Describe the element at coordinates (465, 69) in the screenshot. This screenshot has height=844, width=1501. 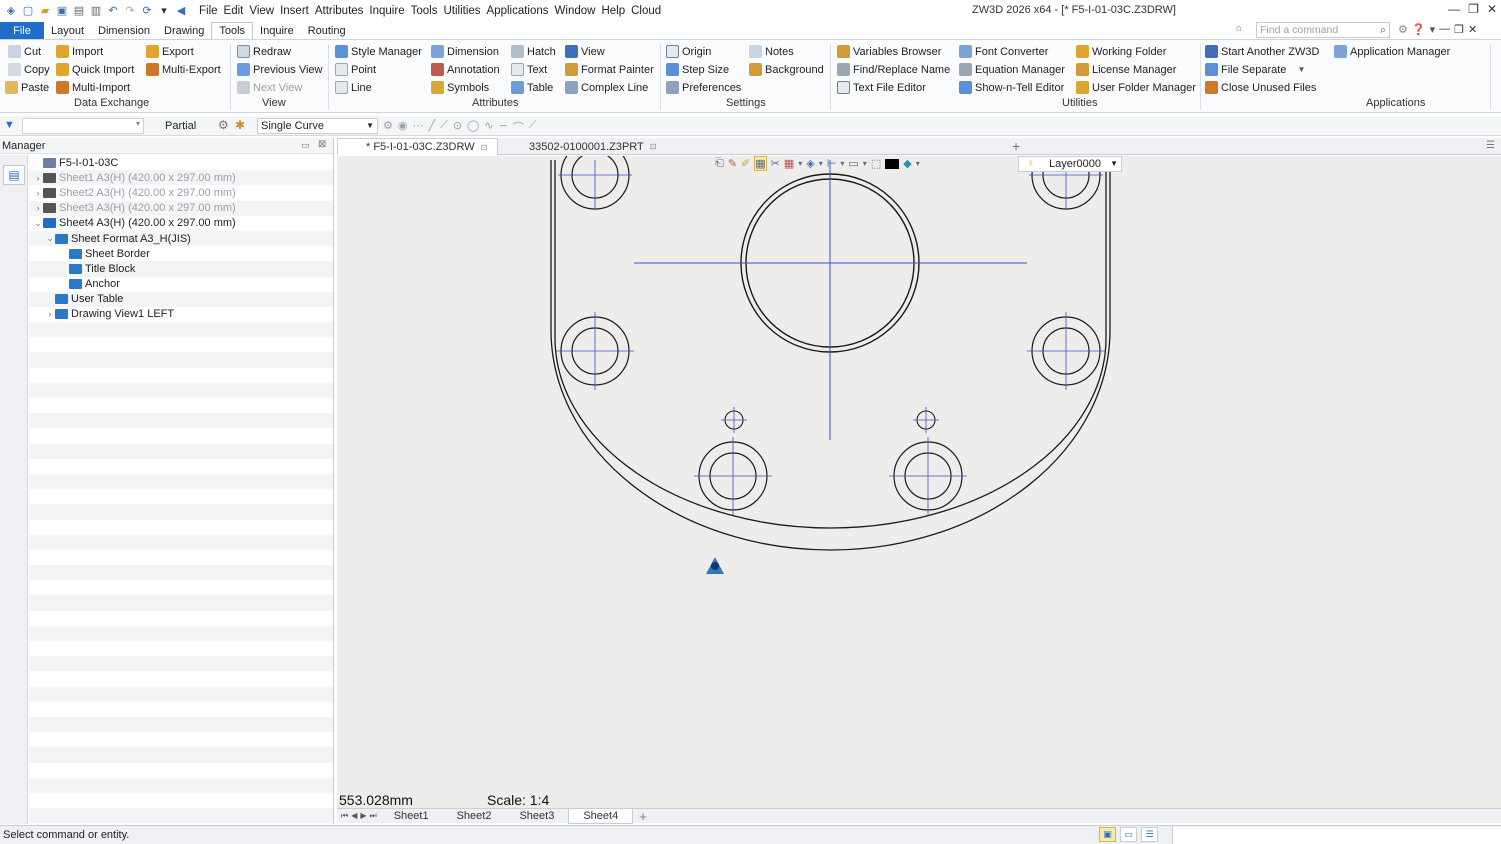
I see `annotation-button: Annotation` at that location.